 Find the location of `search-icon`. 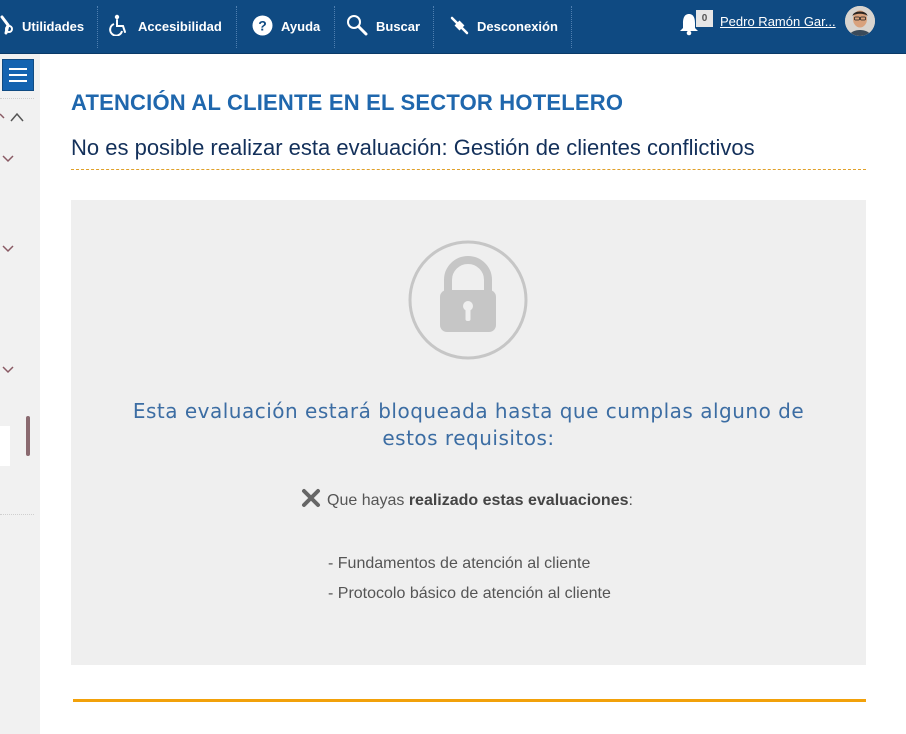

search-icon is located at coordinates (357, 26).